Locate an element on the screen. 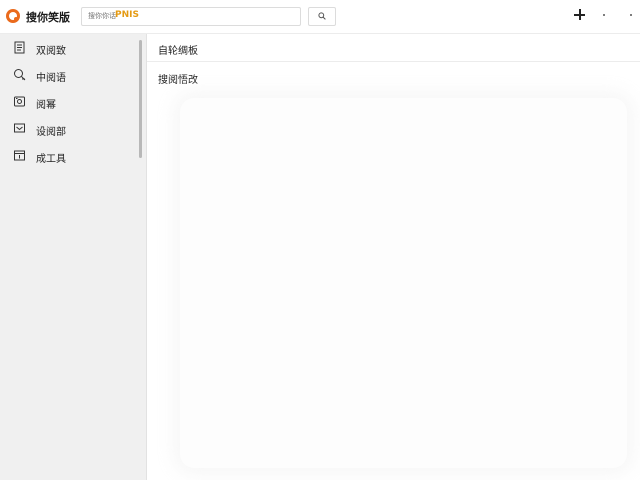 The image size is (640, 480). document-icon is located at coordinates (19, 47).